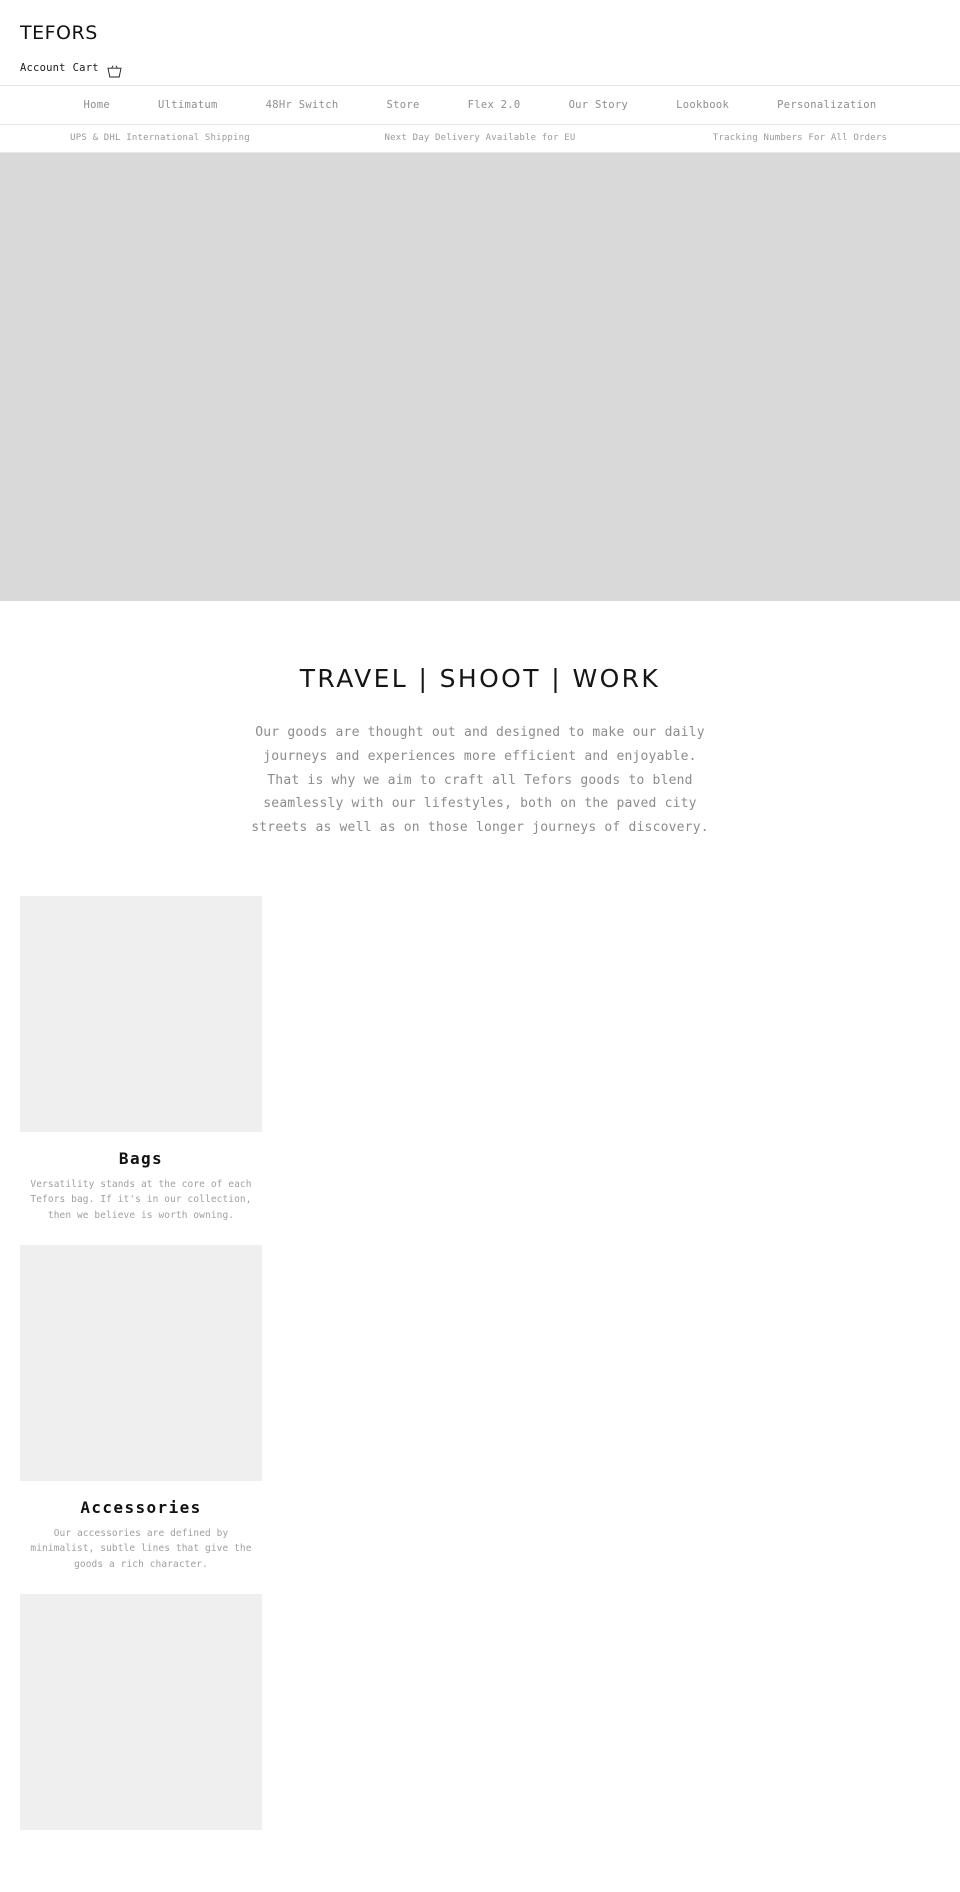 This screenshot has height=1892, width=960. I want to click on nav-link-personalization: Personalization, so click(826, 105).